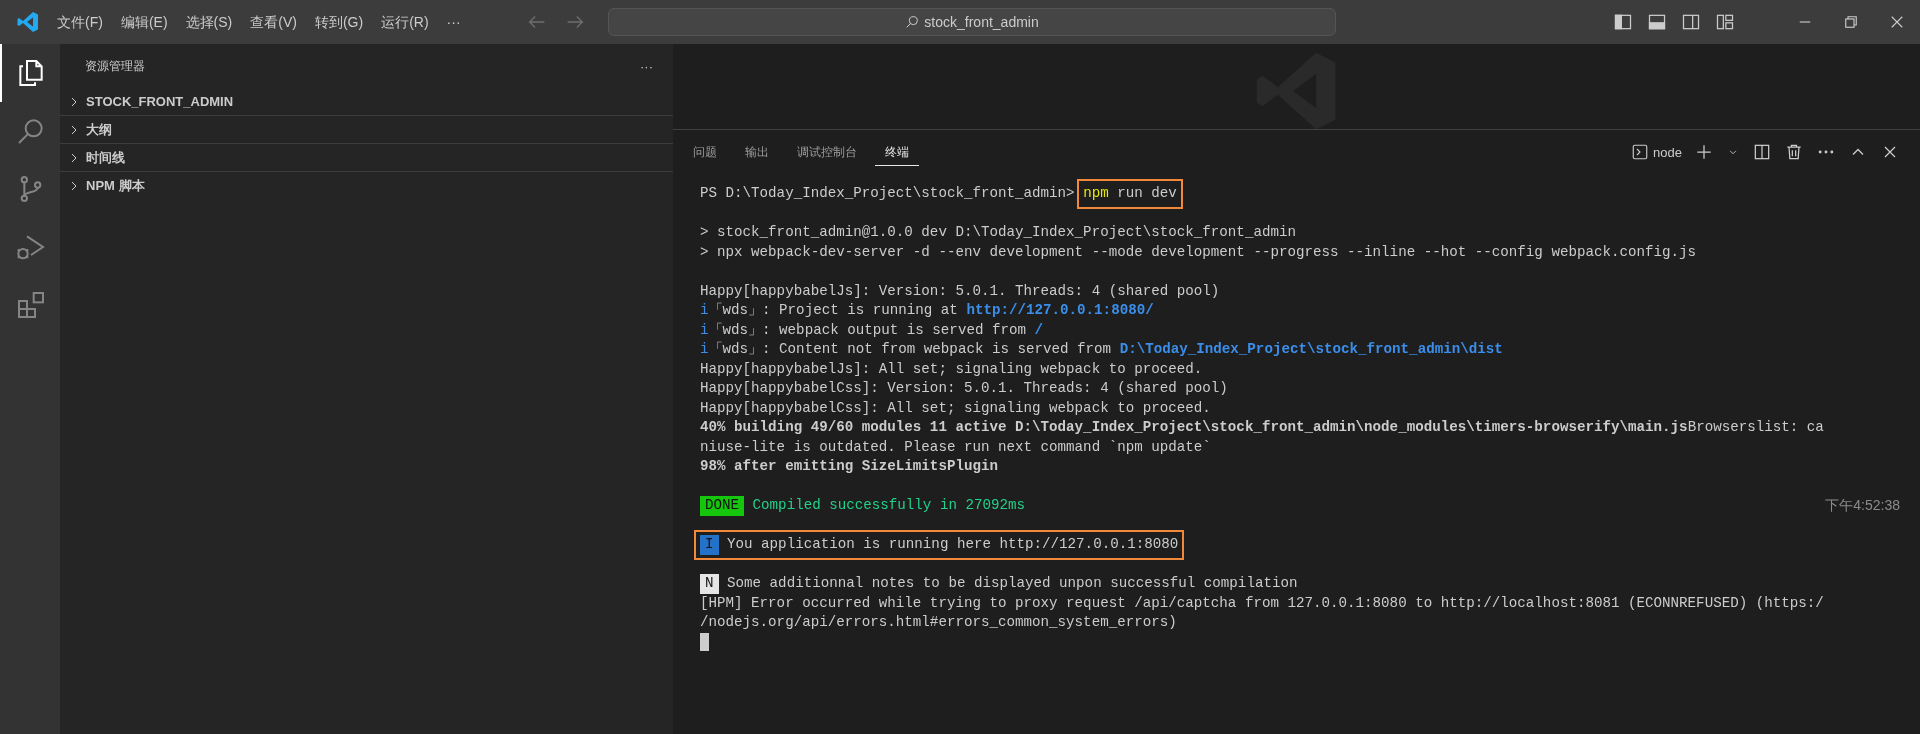 This screenshot has width=1920, height=734. I want to click on terminal-text: 「wds」: webpack output is served from, so click(867, 330).